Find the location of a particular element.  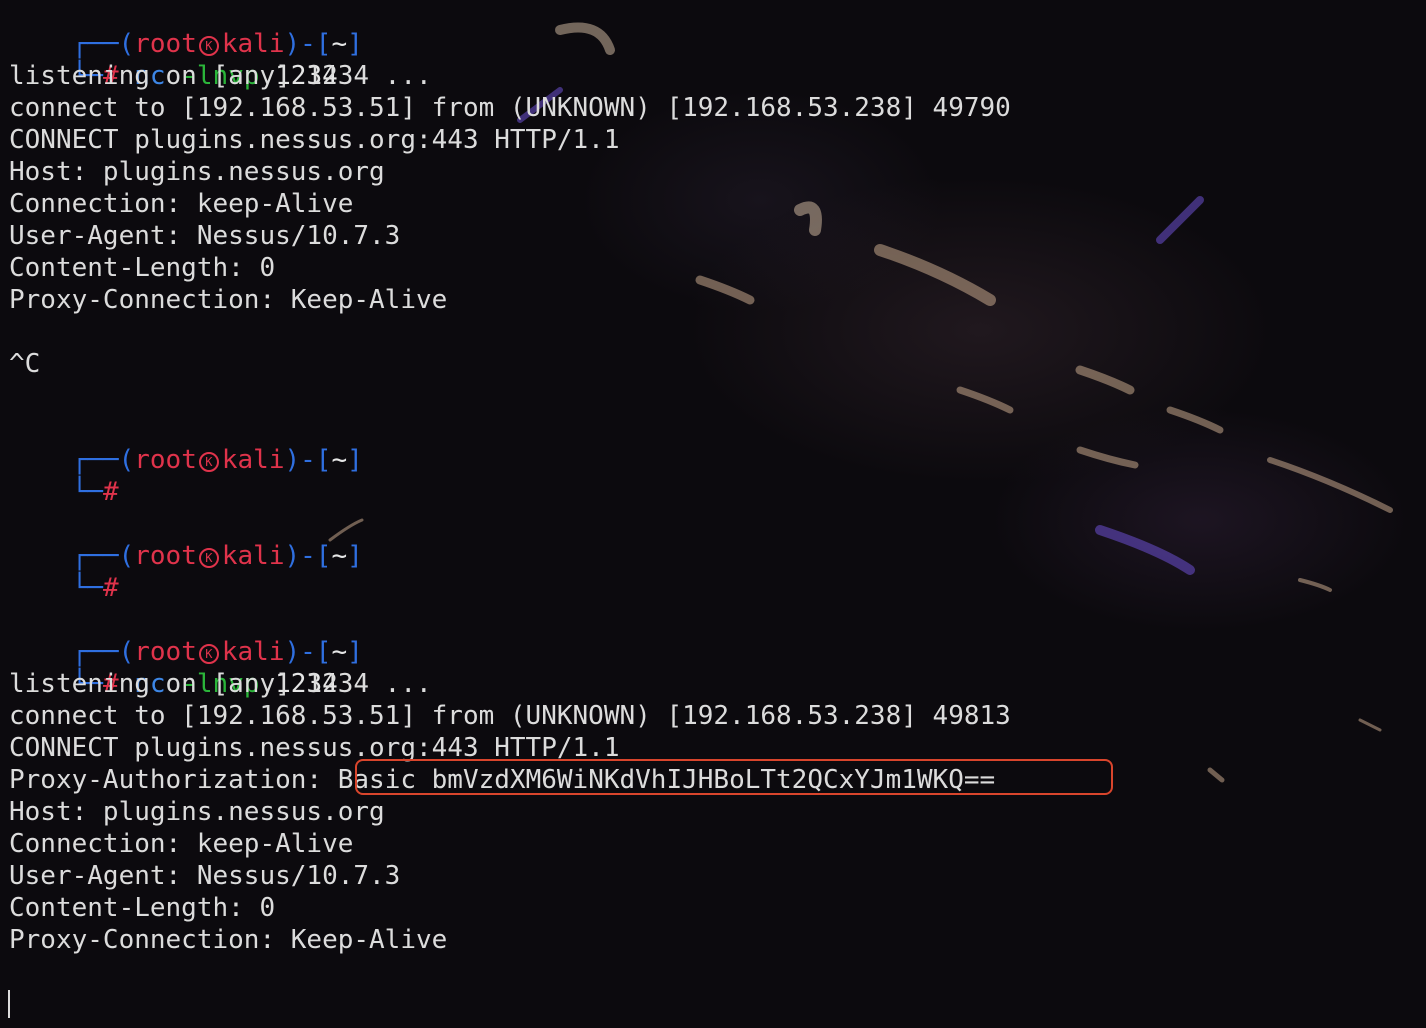

prompt-line-2: ┌──(root Kkali)-[~] is located at coordinates (217, 460).